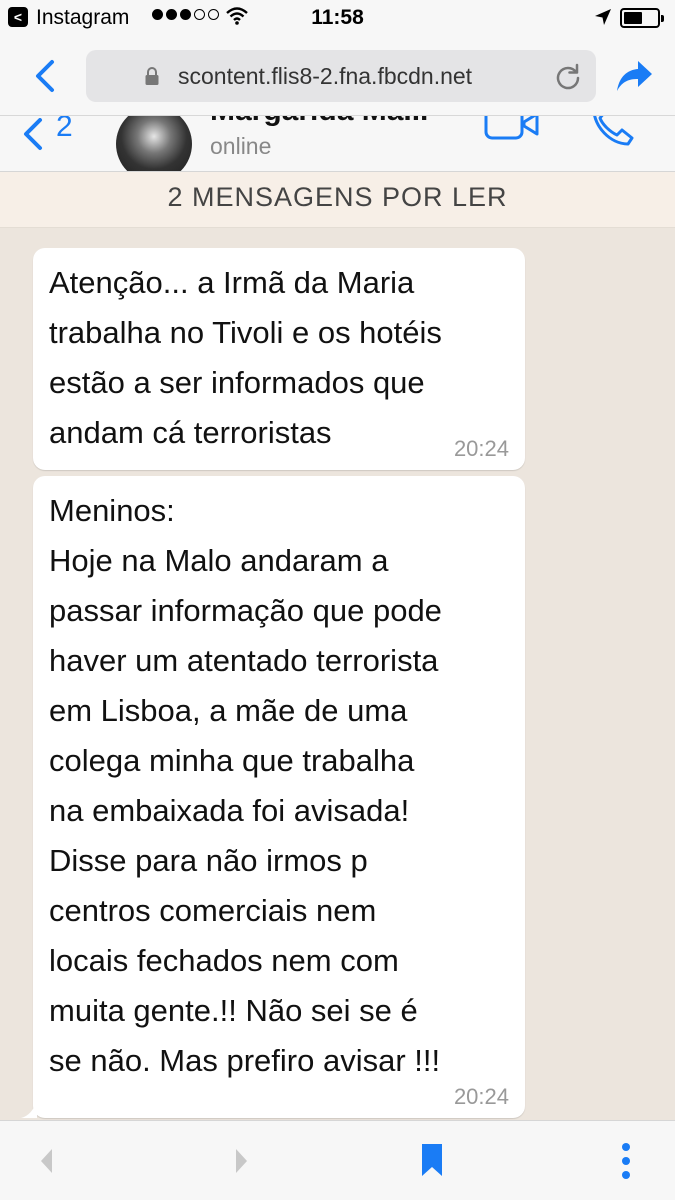 This screenshot has height=1200, width=675. What do you see at coordinates (337, 1160) in the screenshot?
I see `browser-bottom-toolbar` at bounding box center [337, 1160].